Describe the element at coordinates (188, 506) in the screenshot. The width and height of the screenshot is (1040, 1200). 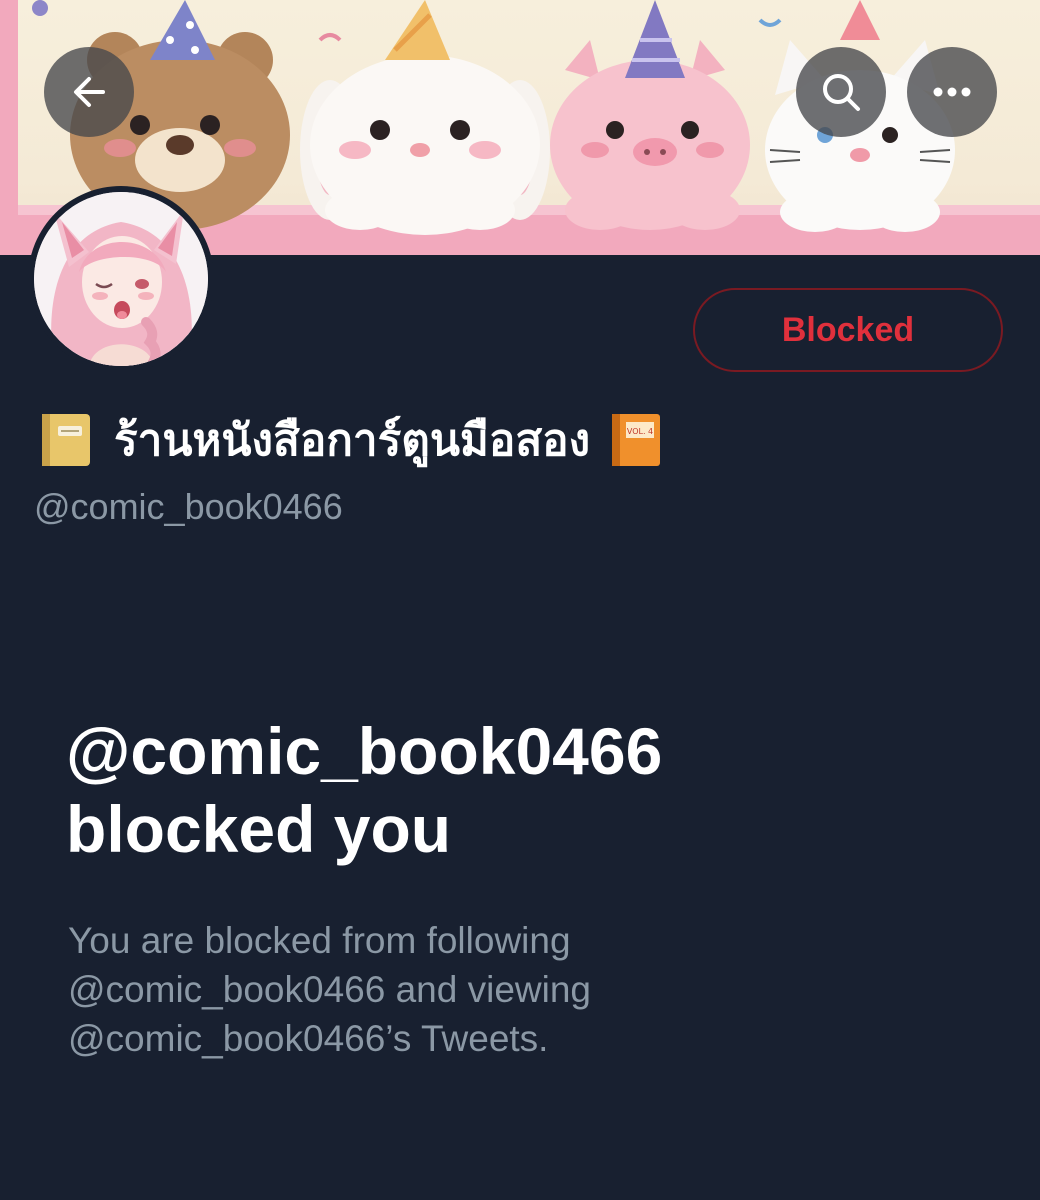
I see `profile-handle: @comic_book0466` at that location.